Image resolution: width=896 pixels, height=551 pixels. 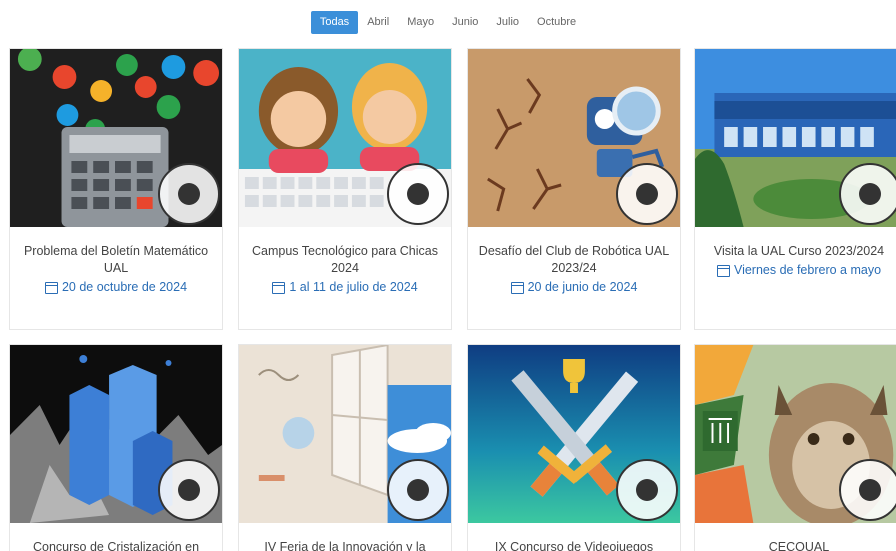 I want to click on event-date: Viernes de febrero a mayo, so click(x=799, y=270).